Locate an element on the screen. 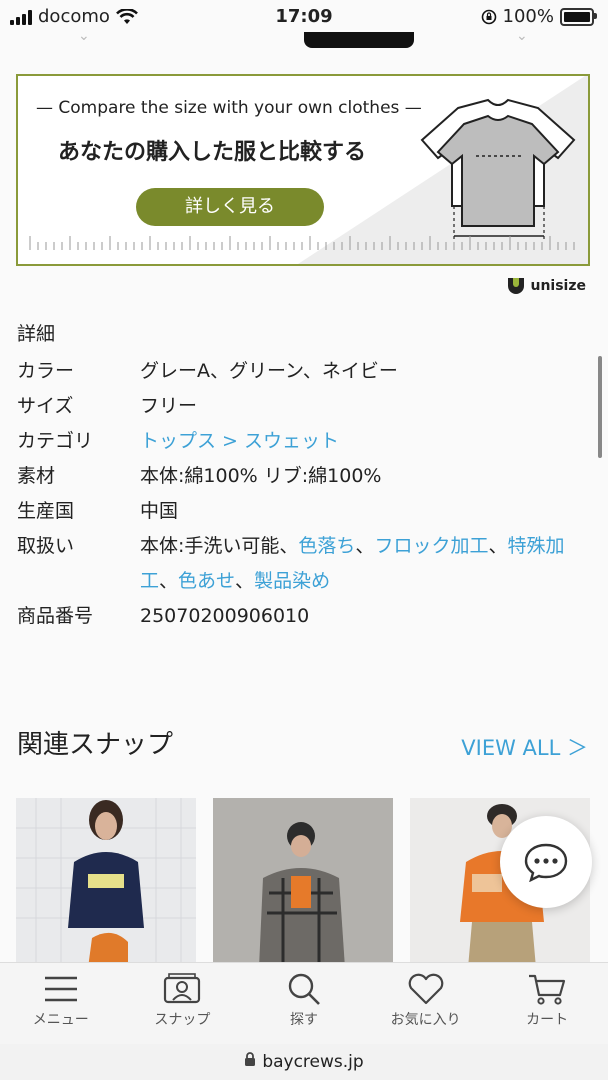 This screenshot has width=608, height=1080. care-link-flock: フロック加工 is located at coordinates (431, 546).